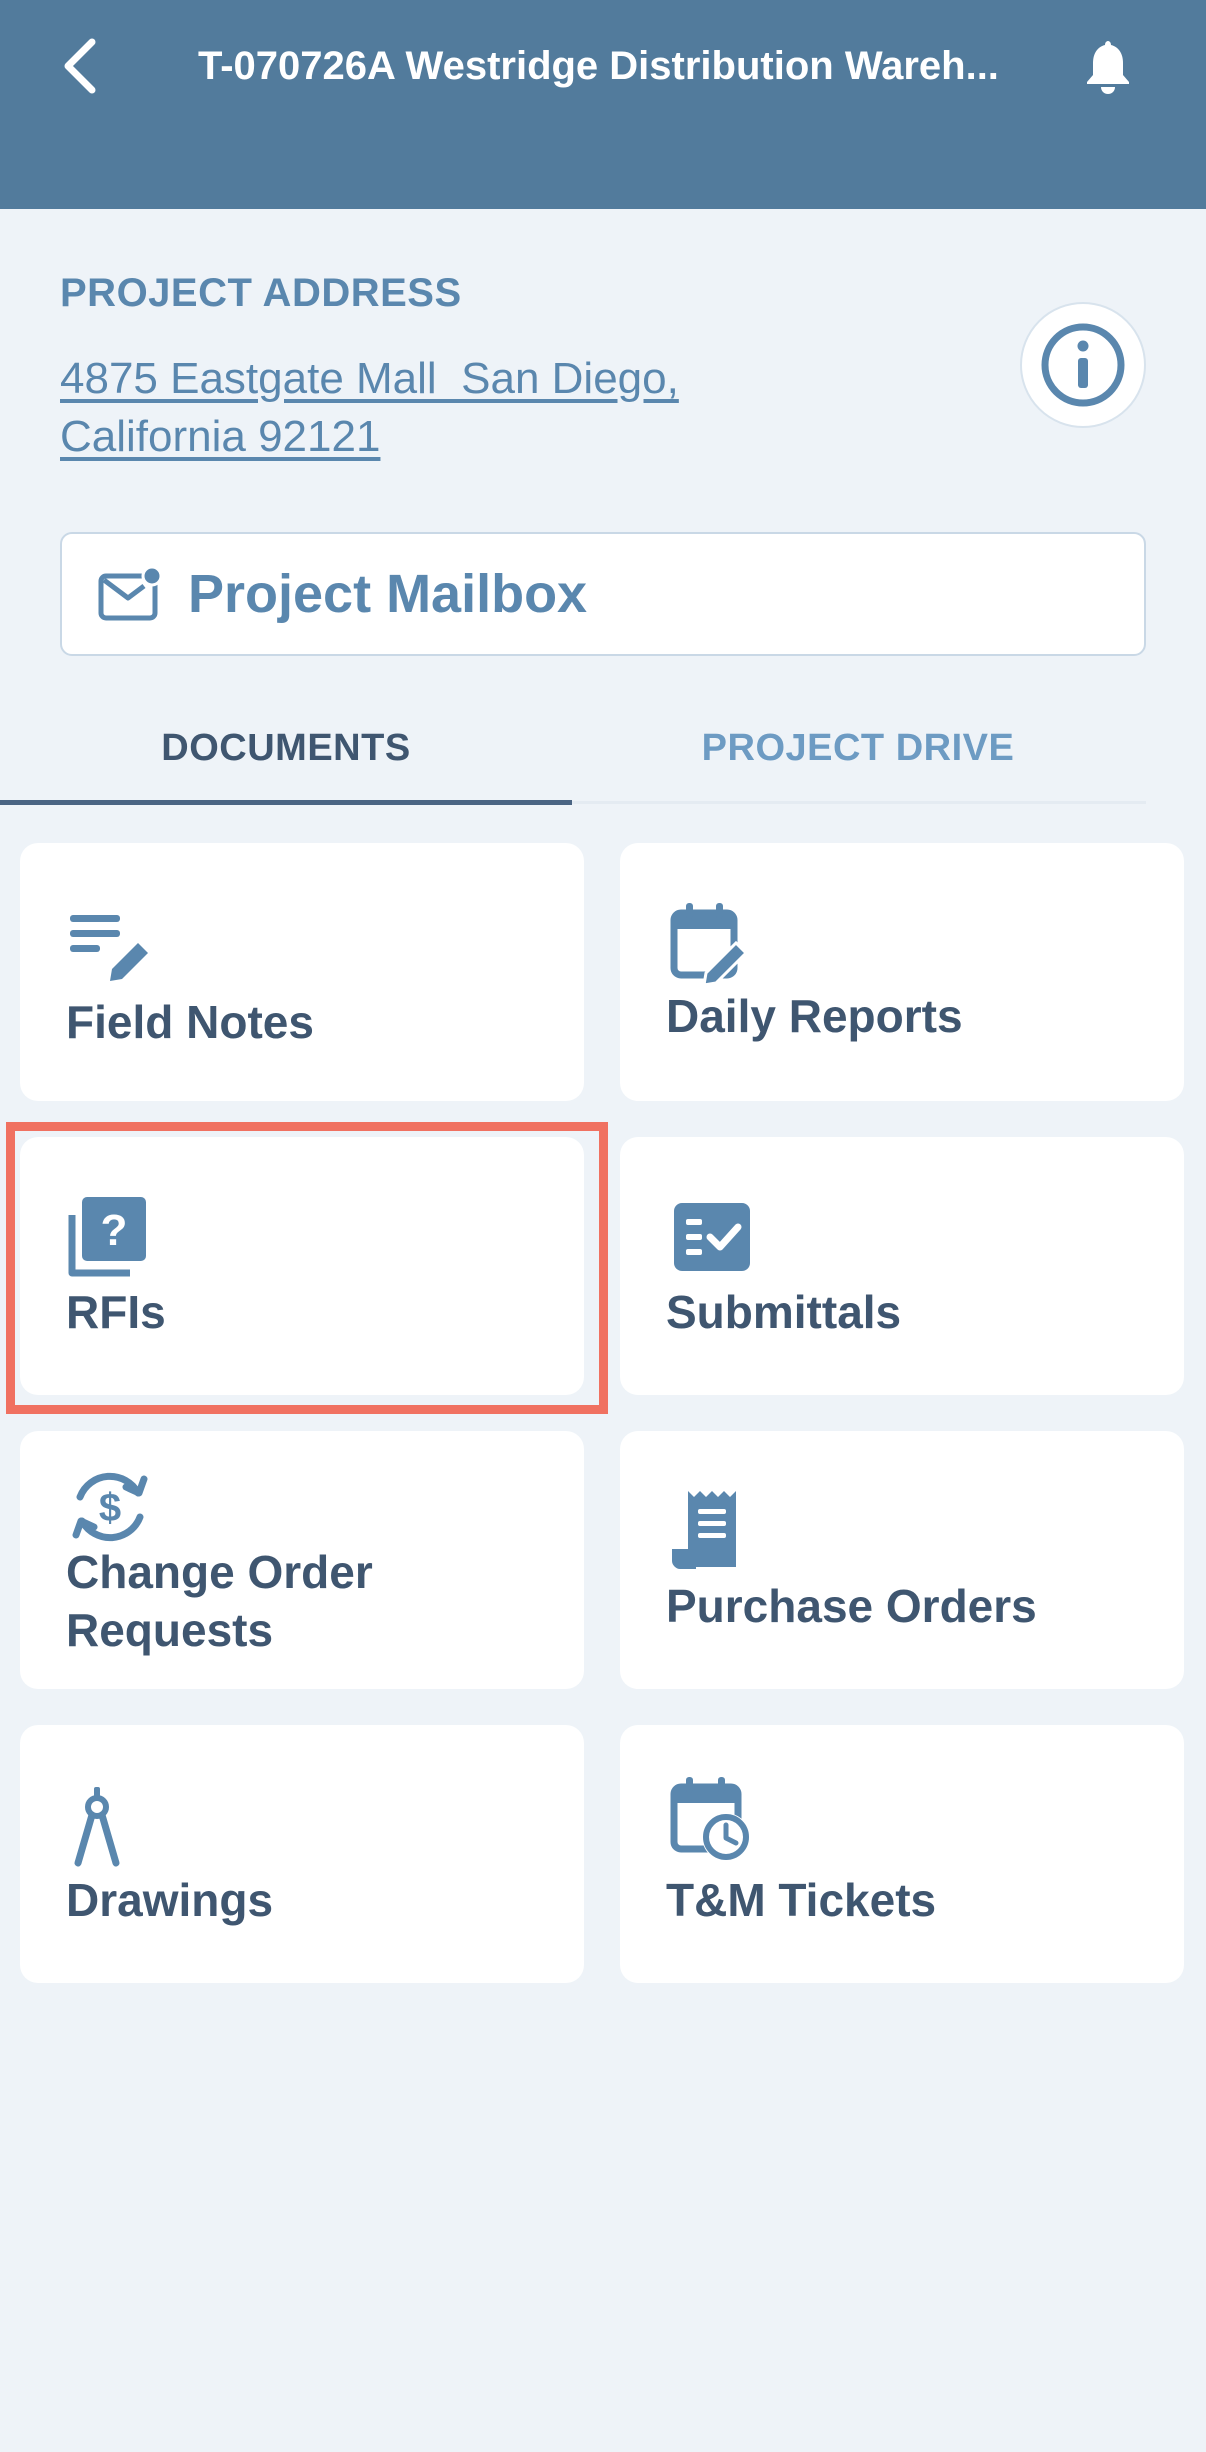 The image size is (1206, 2452). I want to click on card-label: Change Order Requests, so click(219, 1601).